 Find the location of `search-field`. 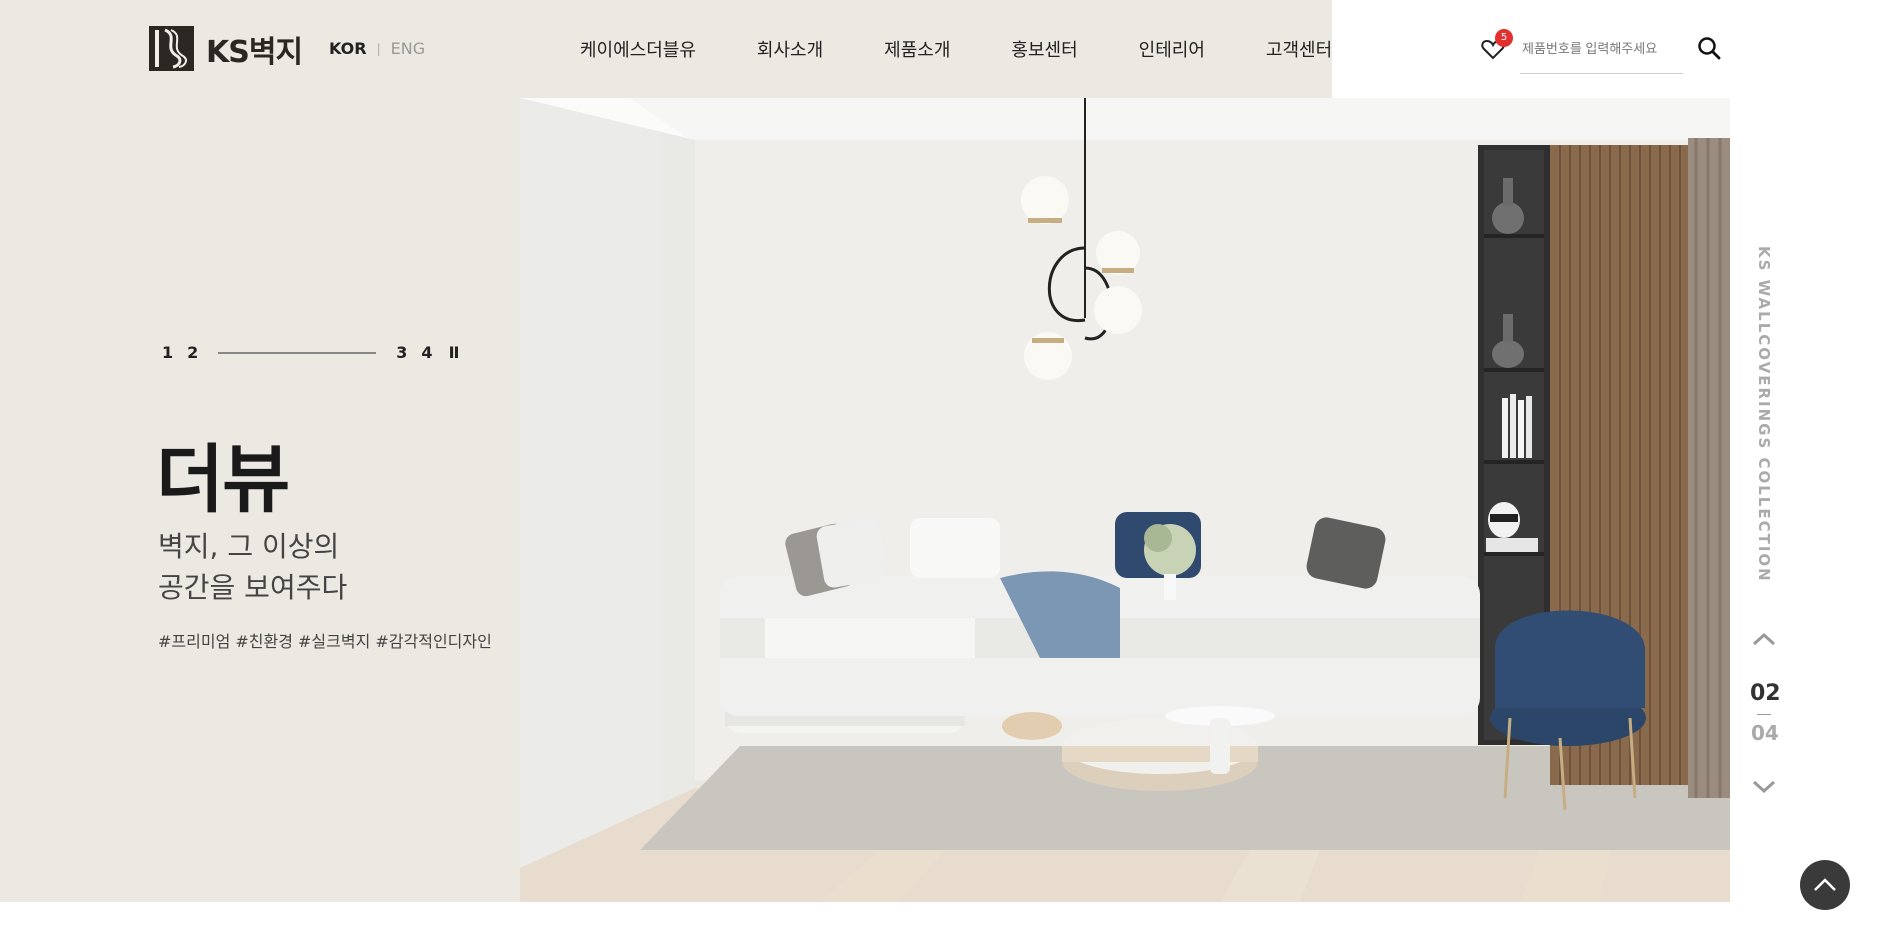

search-field is located at coordinates (1601, 53).